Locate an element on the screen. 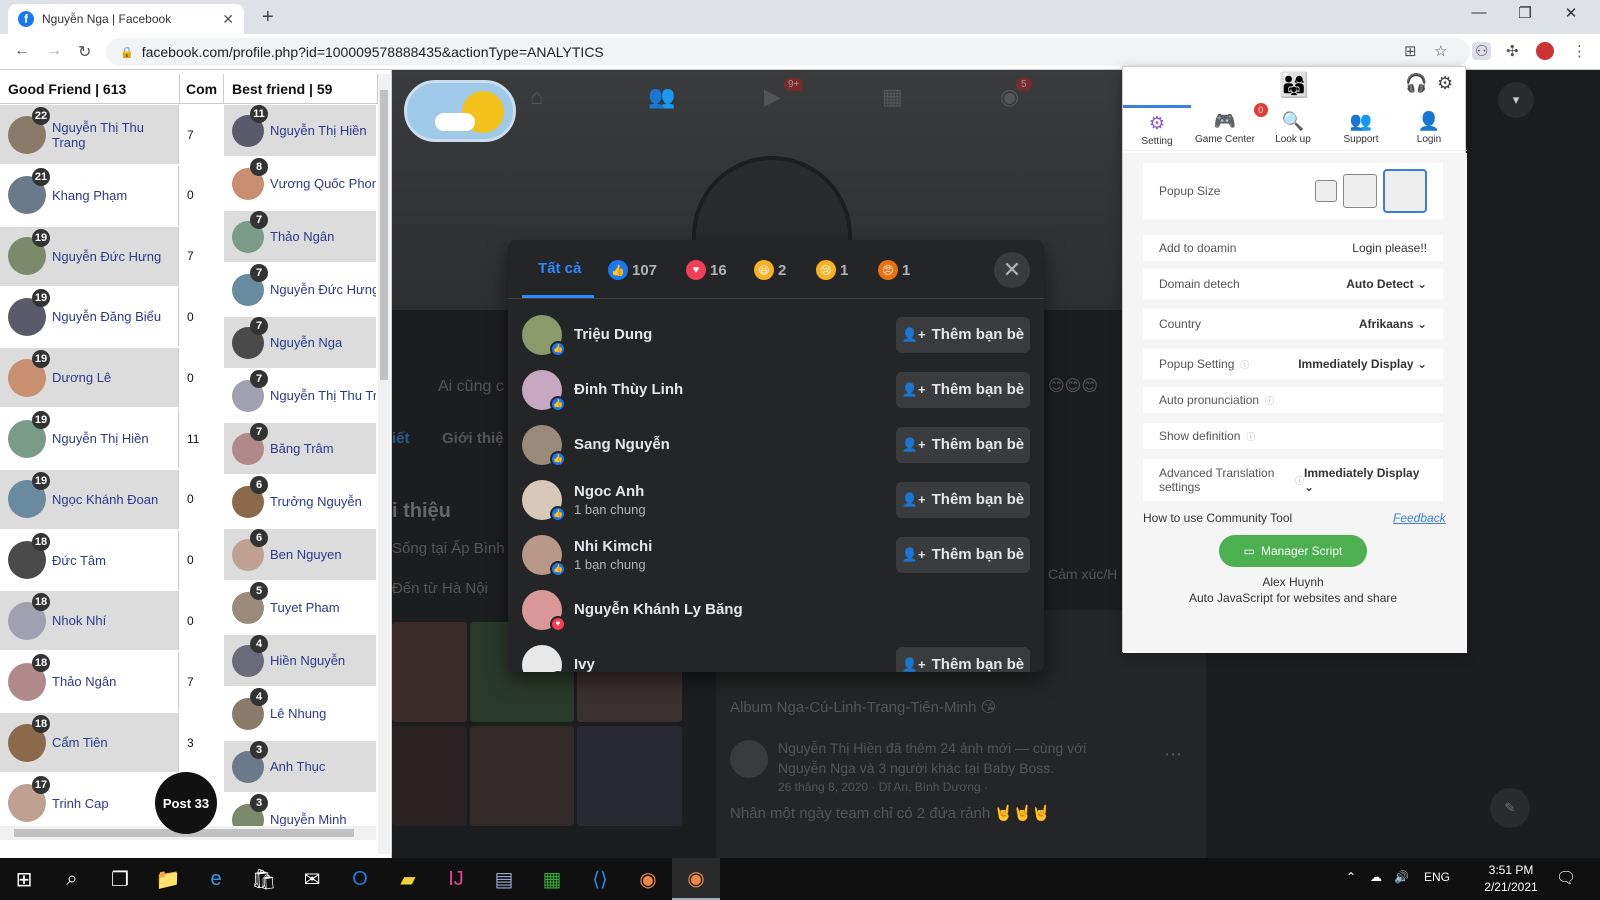 The width and height of the screenshot is (1600, 900). feedback-link: Feedback is located at coordinates (1419, 518).